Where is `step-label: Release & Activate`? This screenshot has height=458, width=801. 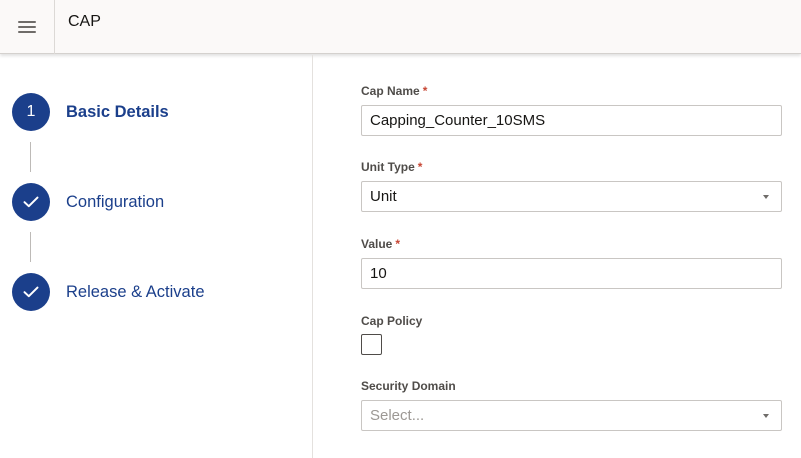 step-label: Release & Activate is located at coordinates (135, 291).